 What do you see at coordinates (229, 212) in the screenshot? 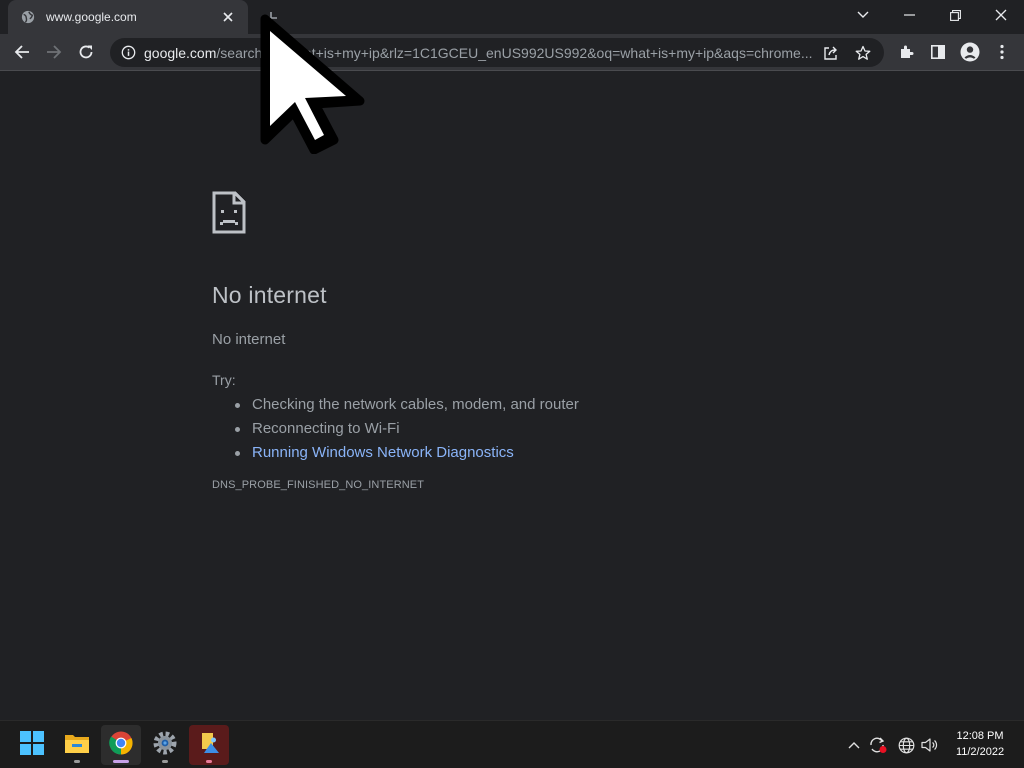
I see `sad-page-icon` at bounding box center [229, 212].